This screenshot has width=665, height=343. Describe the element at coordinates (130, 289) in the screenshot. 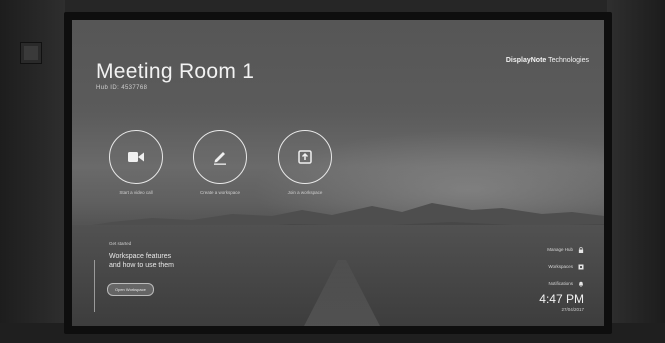

I see `open-workspace-button: Open Workspace` at that location.